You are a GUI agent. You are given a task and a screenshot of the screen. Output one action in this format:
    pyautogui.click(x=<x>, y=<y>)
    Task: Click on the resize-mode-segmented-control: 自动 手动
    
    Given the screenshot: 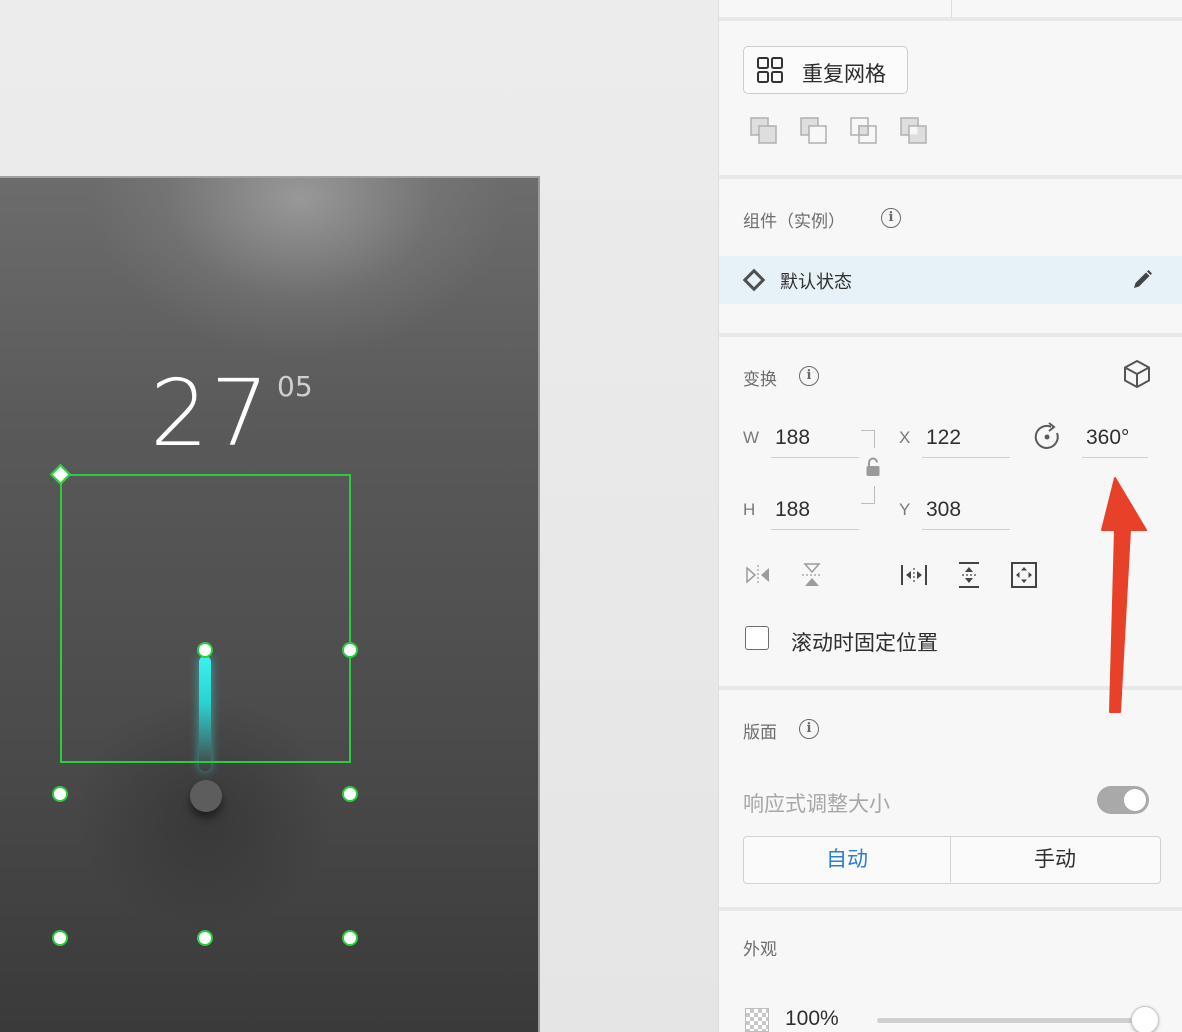 What is the action you would take?
    pyautogui.click(x=952, y=860)
    